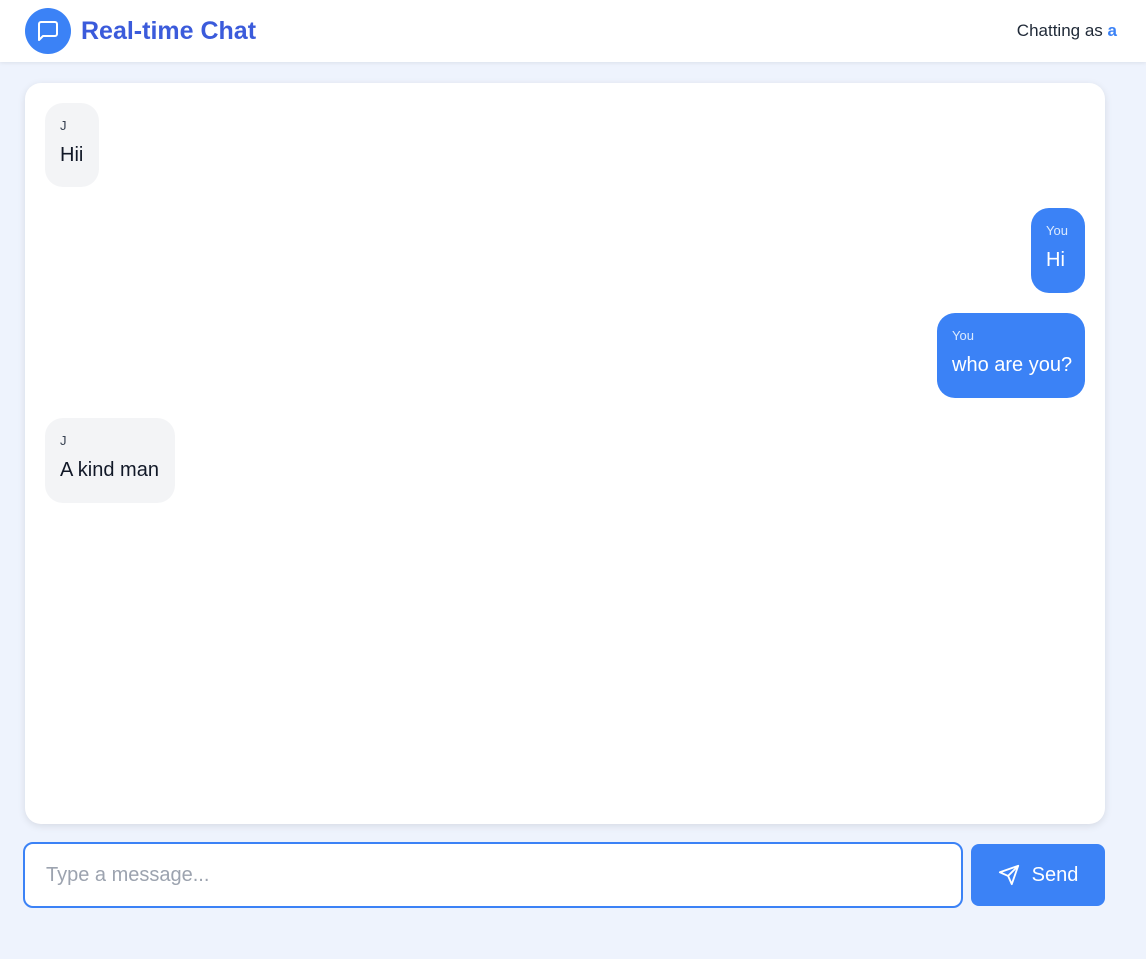 Image resolution: width=1146 pixels, height=959 pixels. What do you see at coordinates (169, 30) in the screenshot?
I see `app-title: Real-time Chat` at bounding box center [169, 30].